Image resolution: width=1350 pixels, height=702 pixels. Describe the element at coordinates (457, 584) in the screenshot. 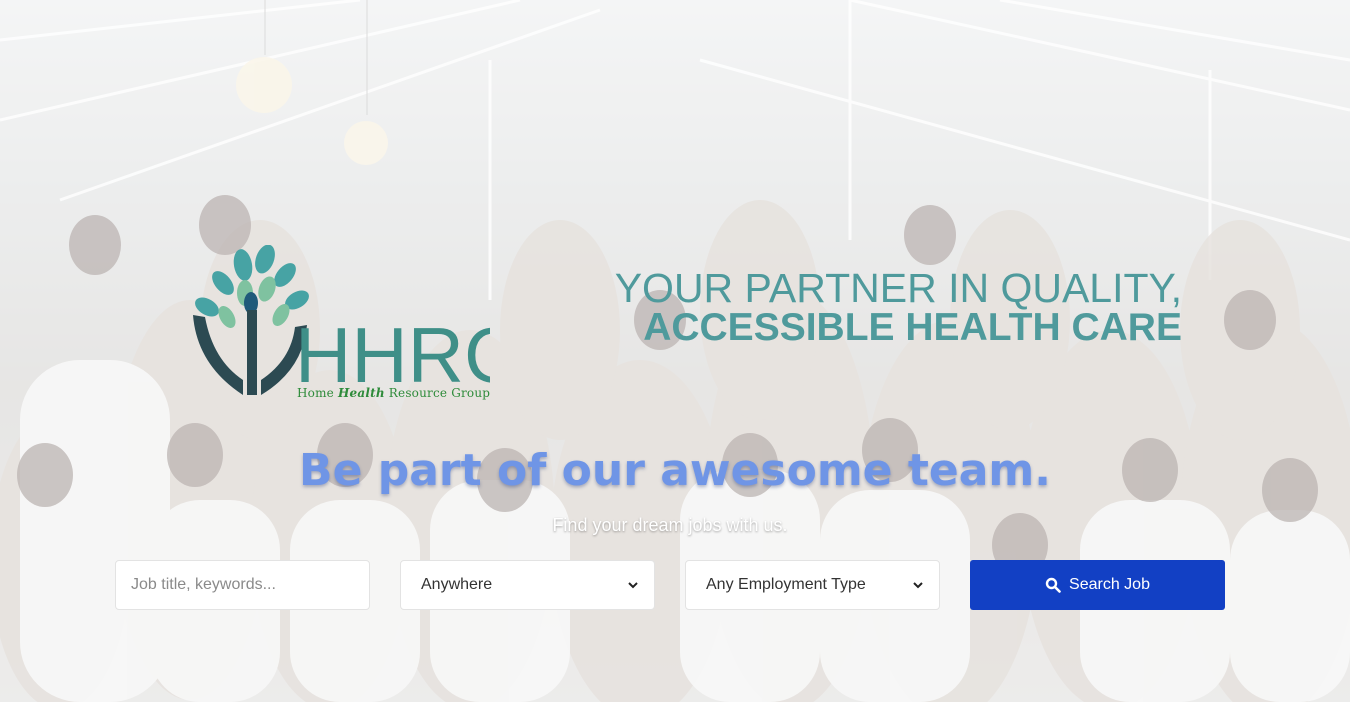

I see `location-select-value: Anywhere` at that location.